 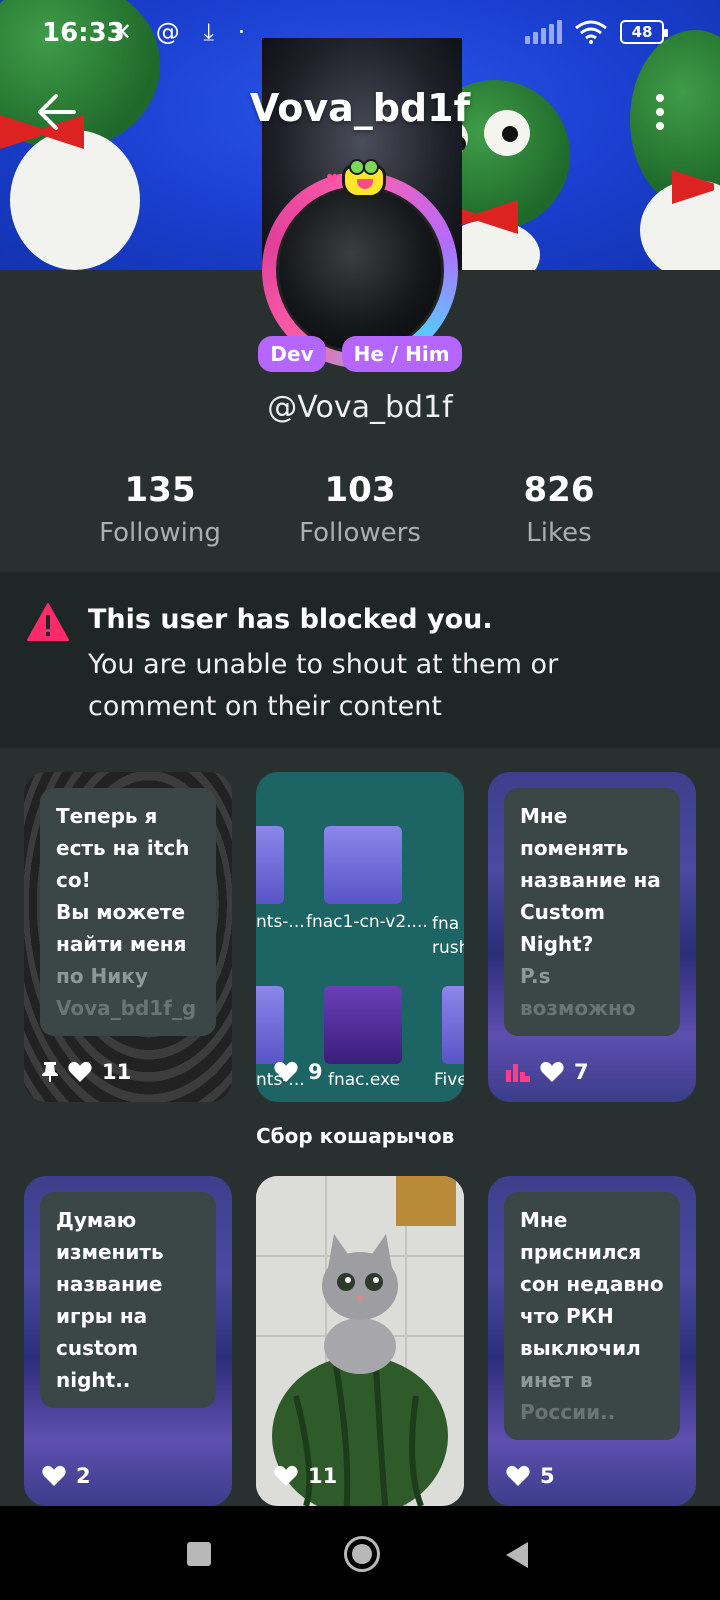 I want to click on frog-sticker-icon, so click(x=364, y=178).